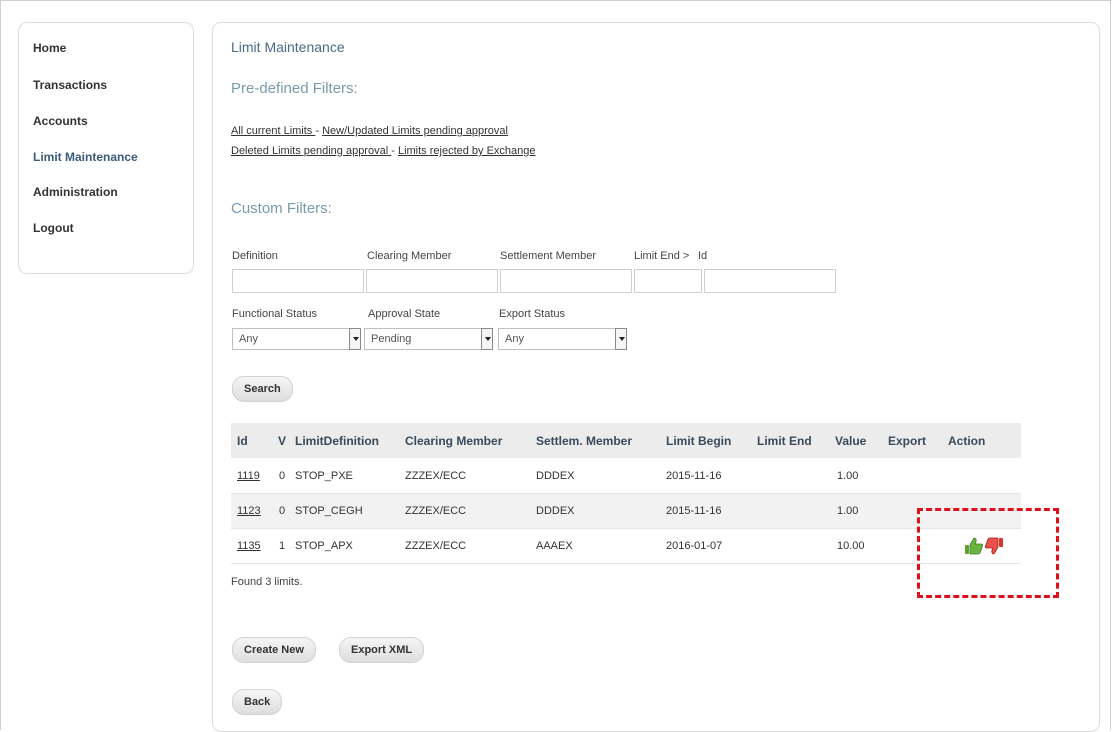  I want to click on row-id-link: 1119, so click(248, 476).